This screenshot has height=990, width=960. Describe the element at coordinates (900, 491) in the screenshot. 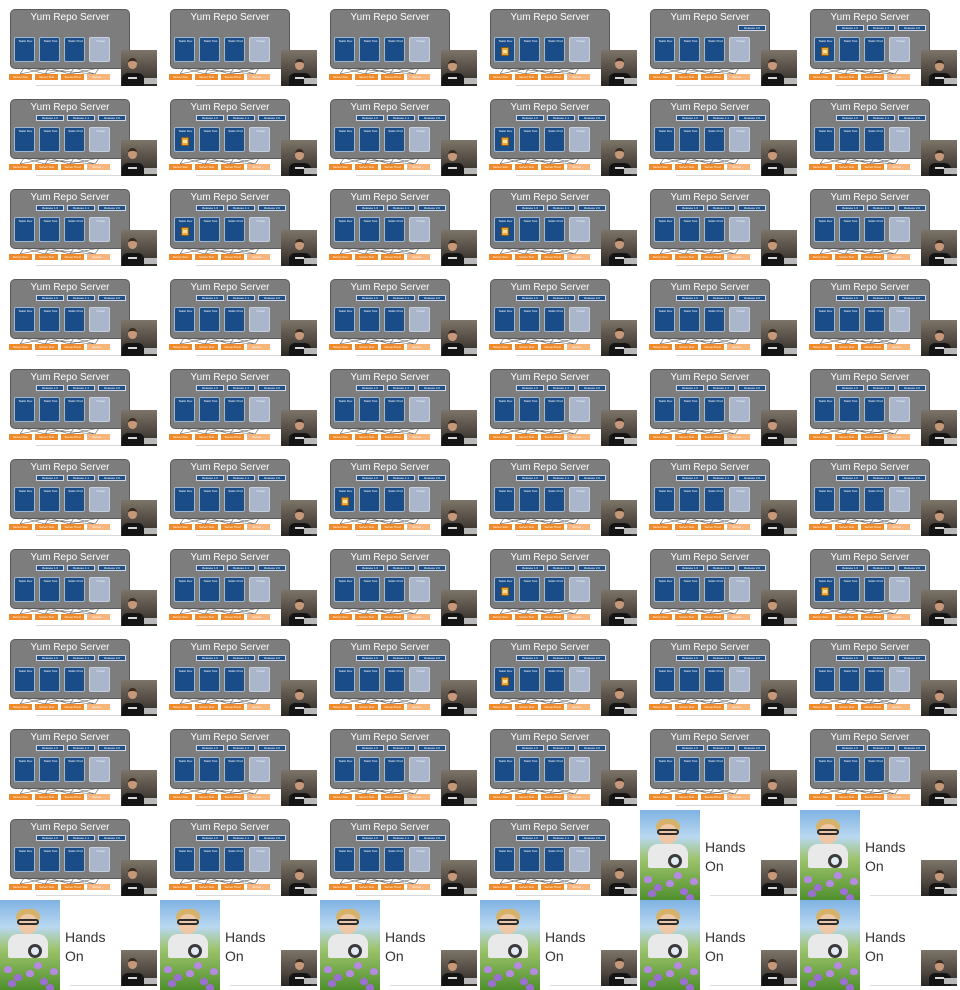

I see `repo-box-label: Virtual` at that location.